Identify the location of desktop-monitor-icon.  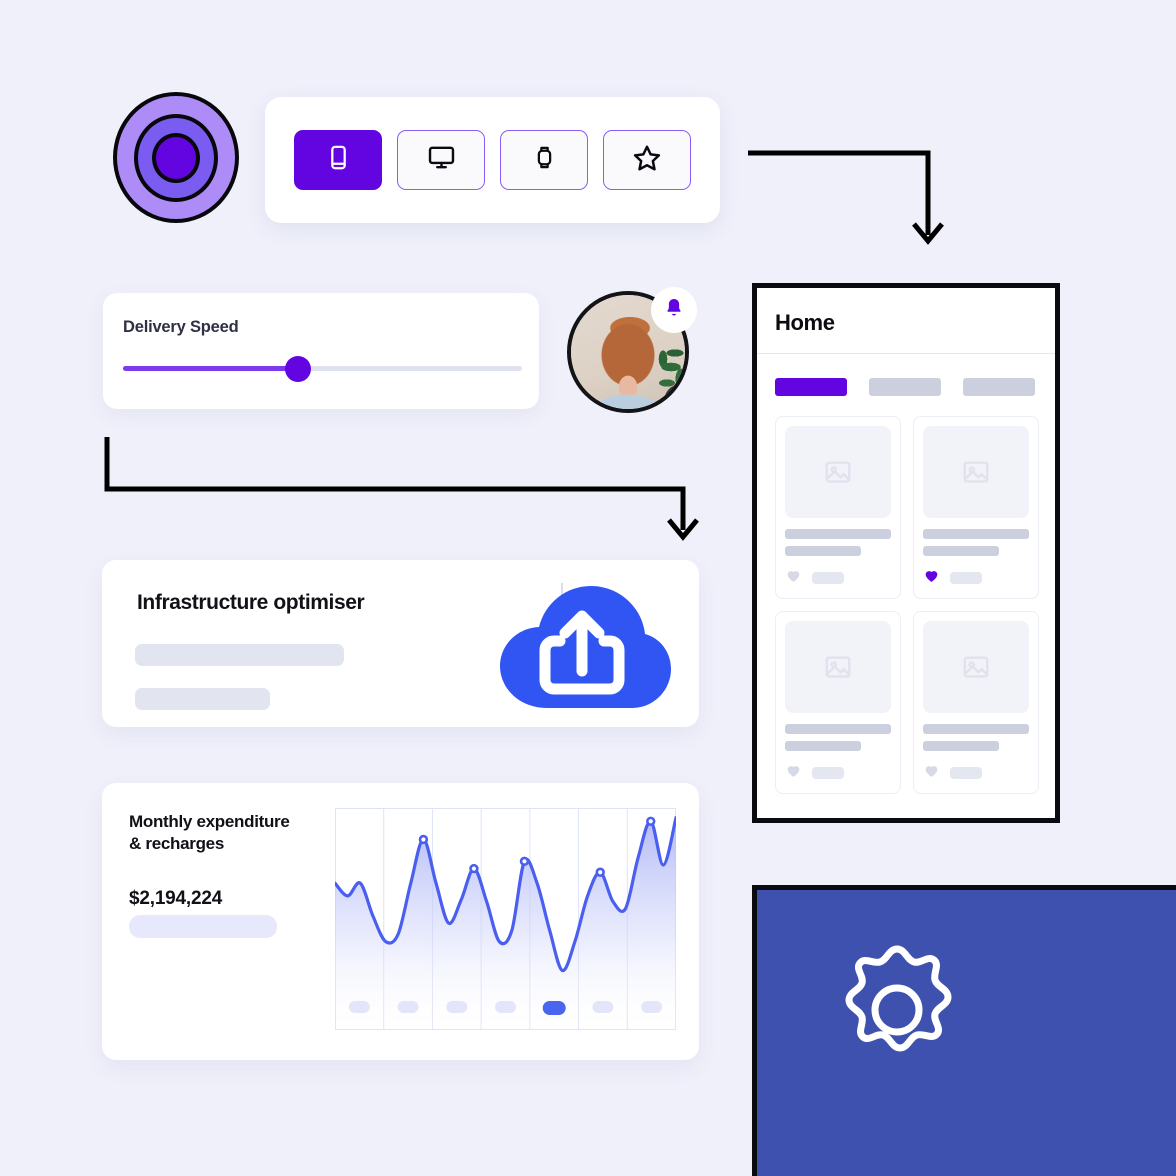
(441, 160).